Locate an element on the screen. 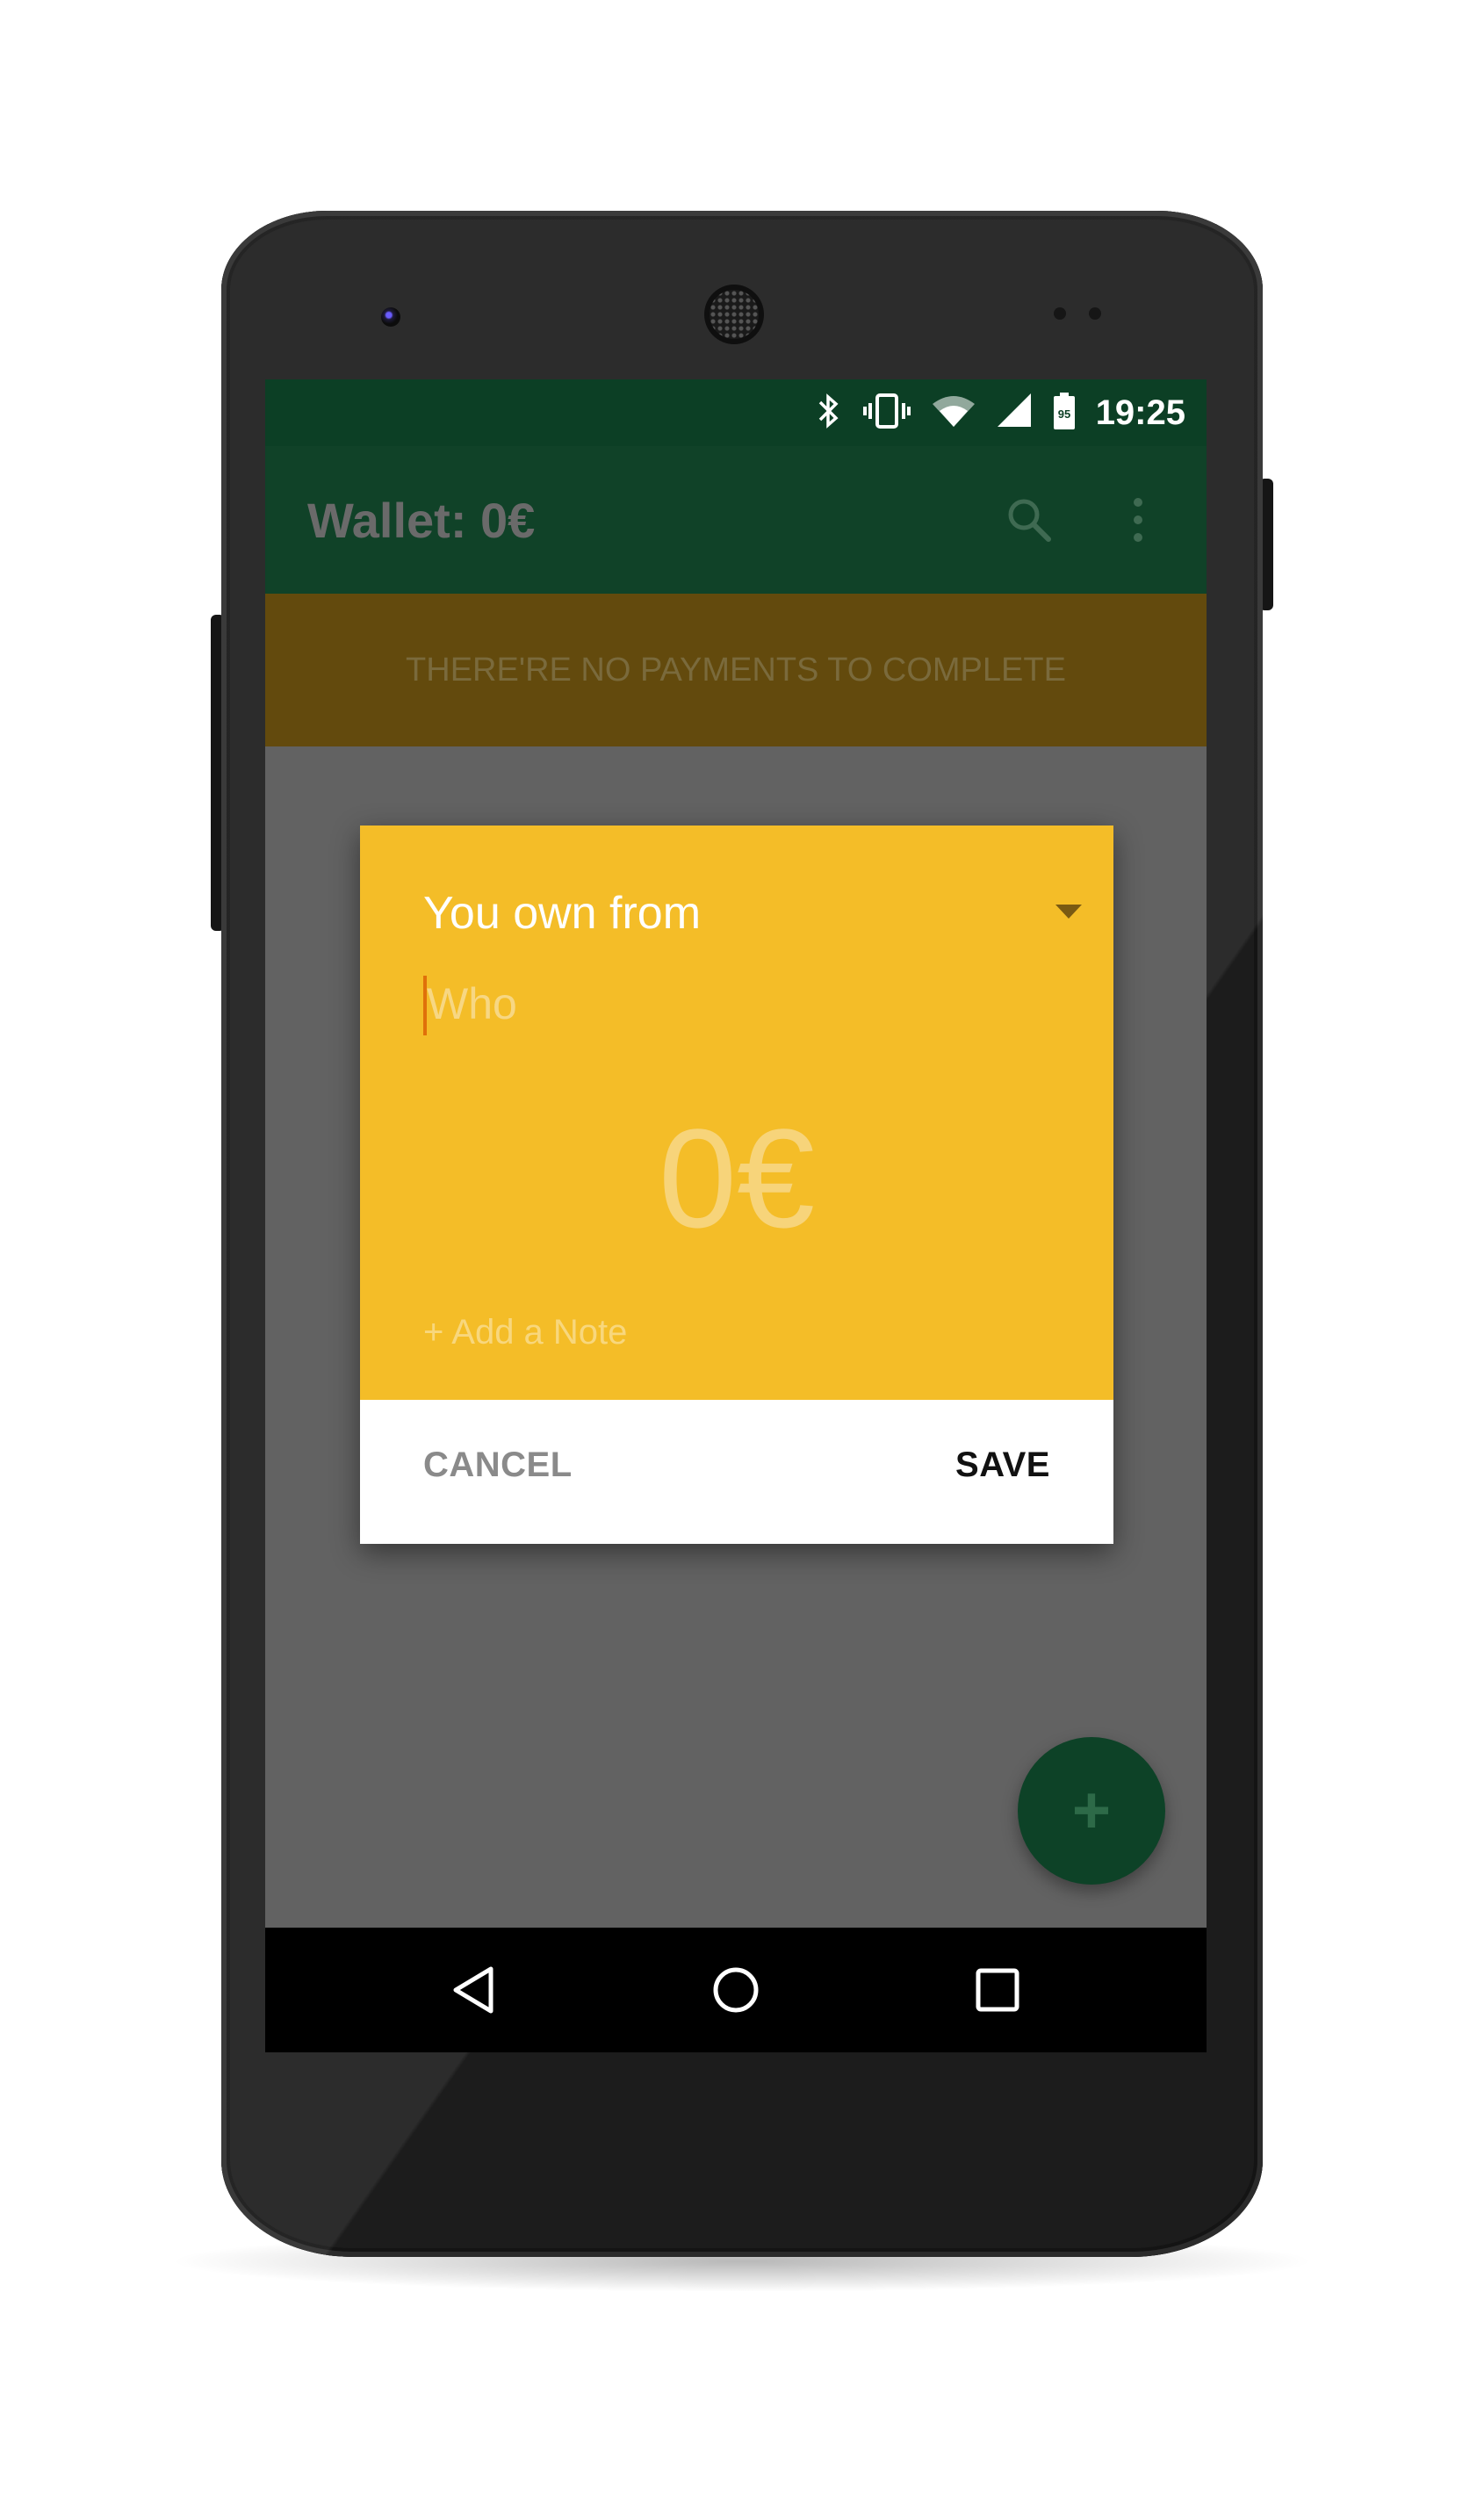 The height and width of the screenshot is (2509, 1484). banner-text: THERE'RE NO PAYMENTS TO COMPLETE is located at coordinates (736, 670).